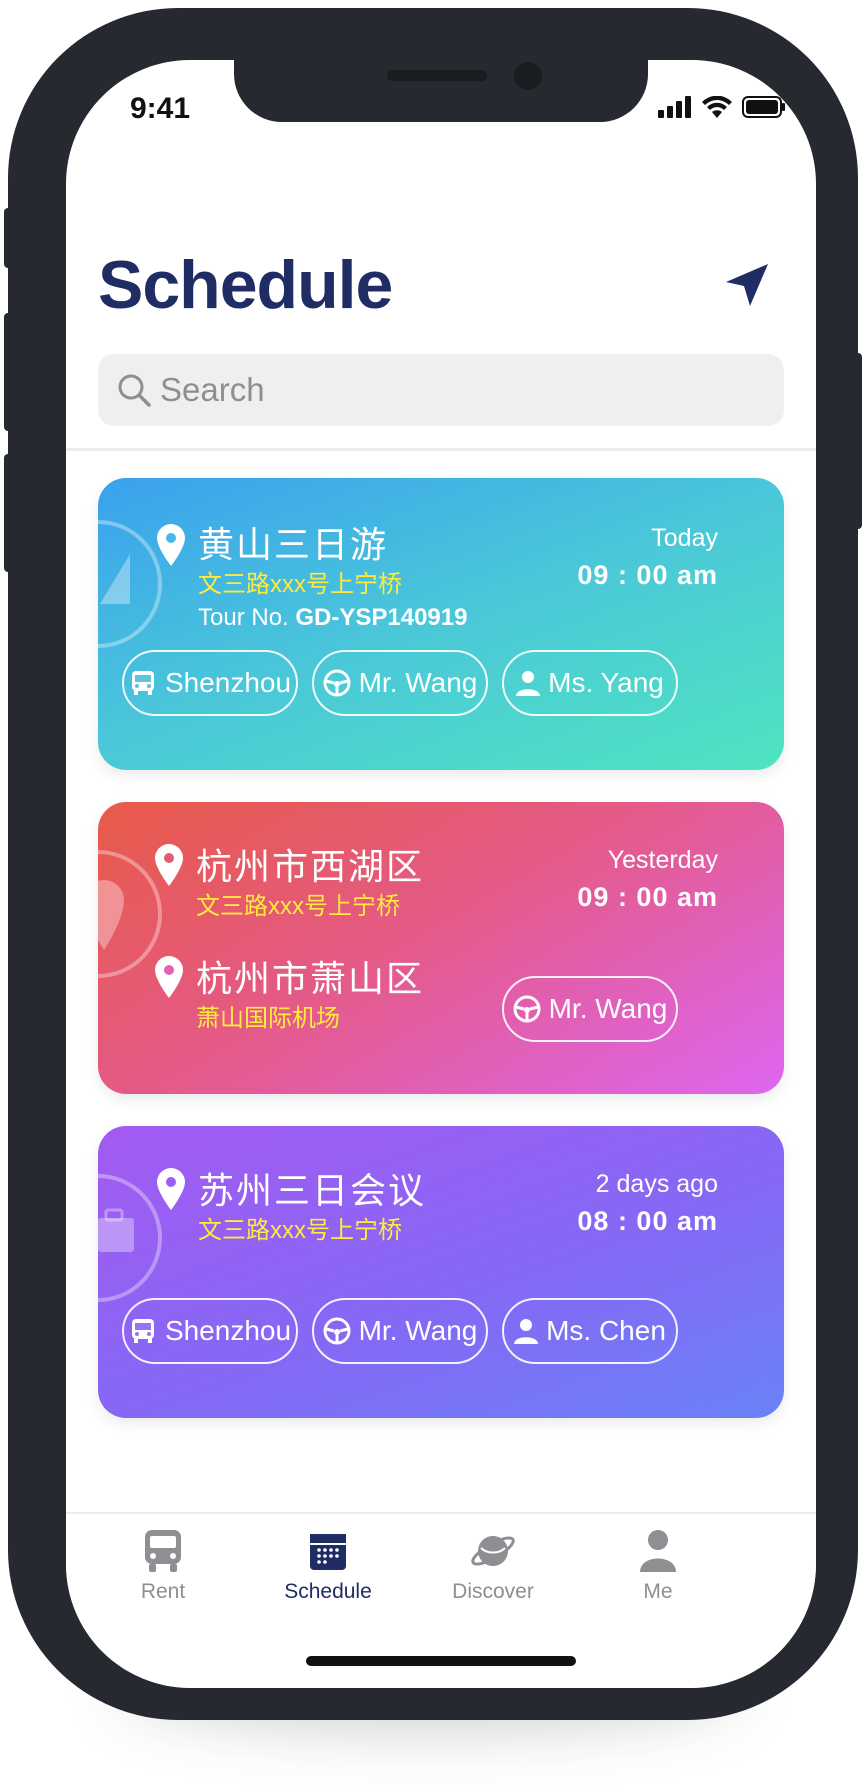  Describe the element at coordinates (134, 390) in the screenshot. I see `search-icon` at that location.